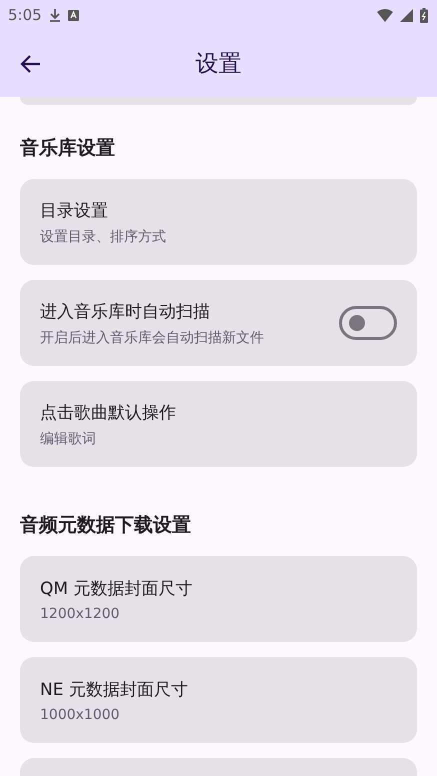  What do you see at coordinates (108, 413) in the screenshot?
I see `item-title: 点击歌曲默认操作` at bounding box center [108, 413].